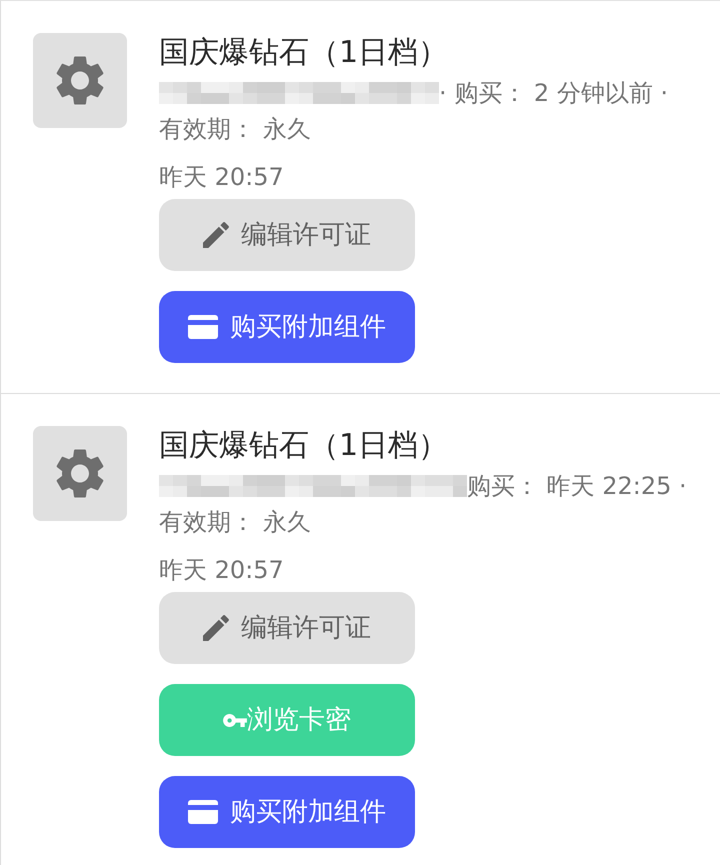 The width and height of the screenshot is (720, 865). I want to click on purchase-info: 购买： 昨天 22:25 ·, so click(577, 486).